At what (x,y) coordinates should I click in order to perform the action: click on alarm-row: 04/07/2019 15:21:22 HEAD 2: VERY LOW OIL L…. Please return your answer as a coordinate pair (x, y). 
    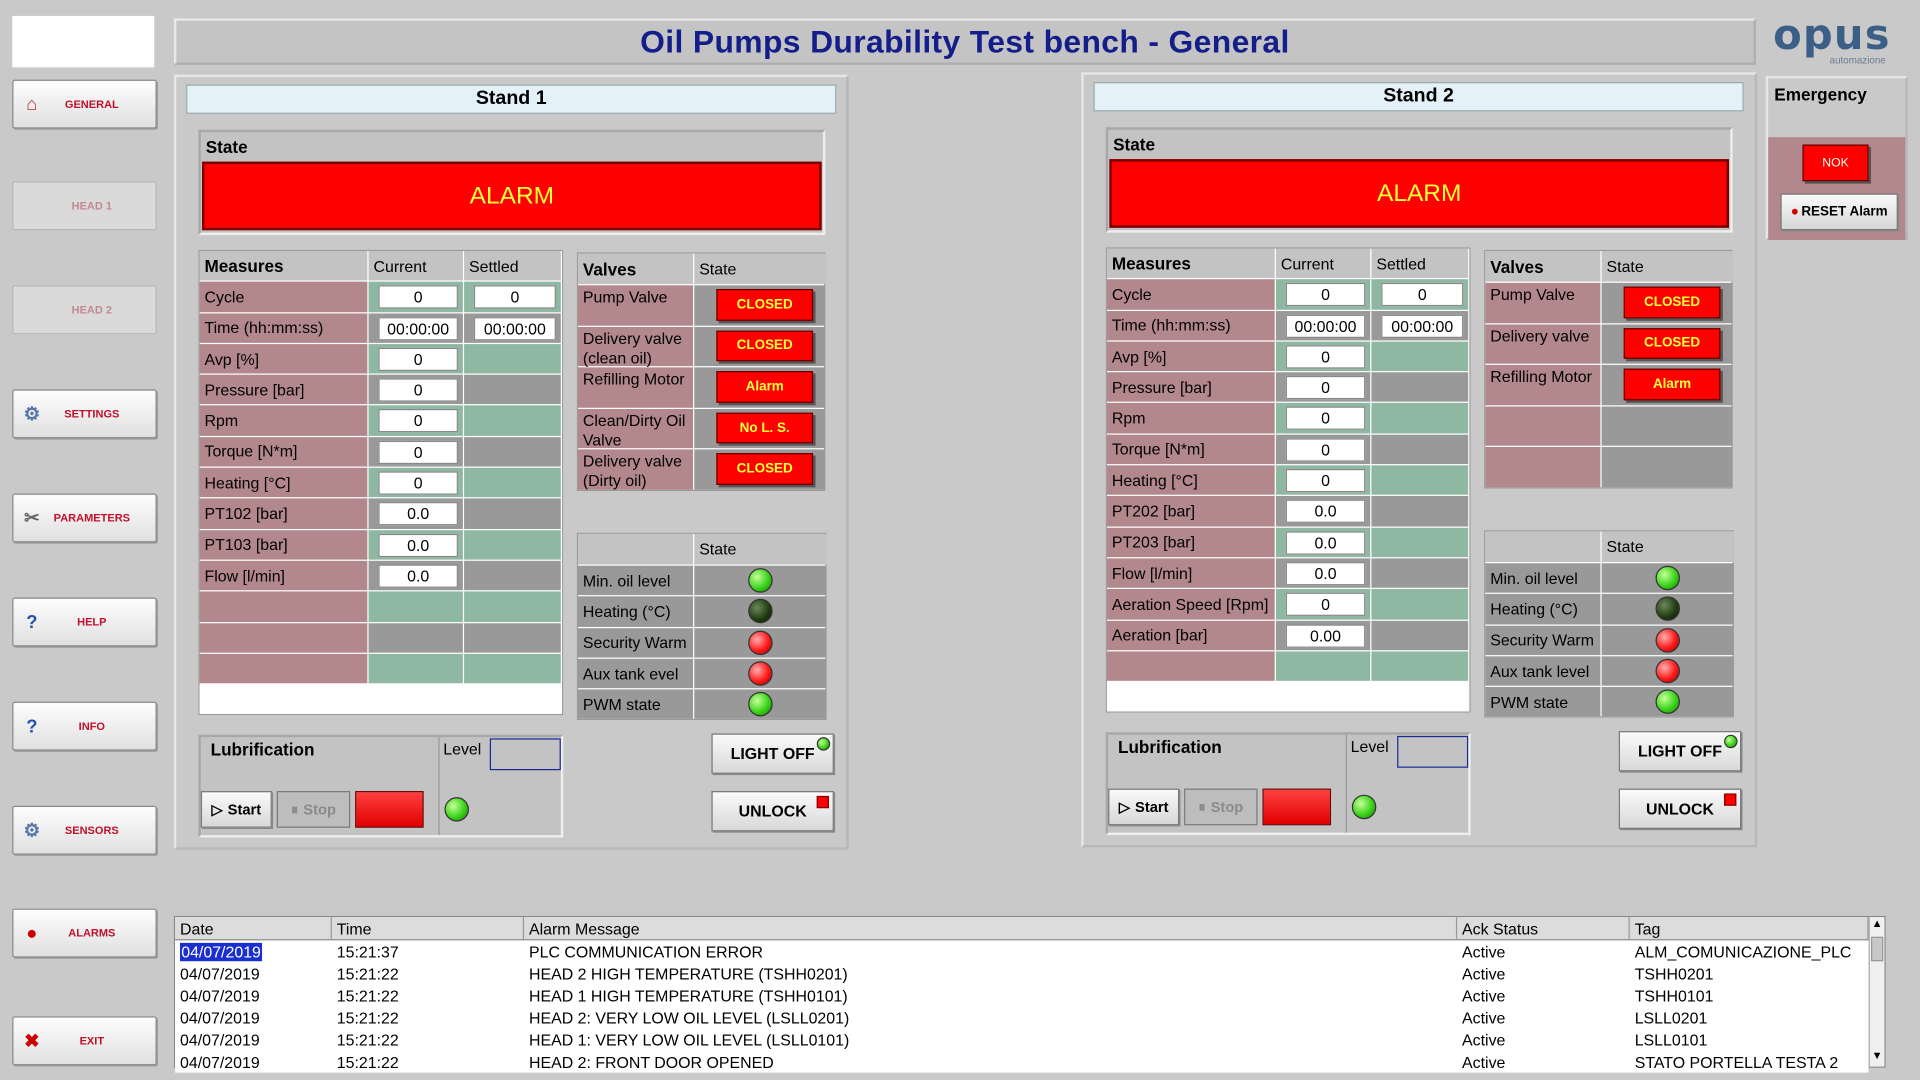
    Looking at the image, I should click on (1022, 1017).